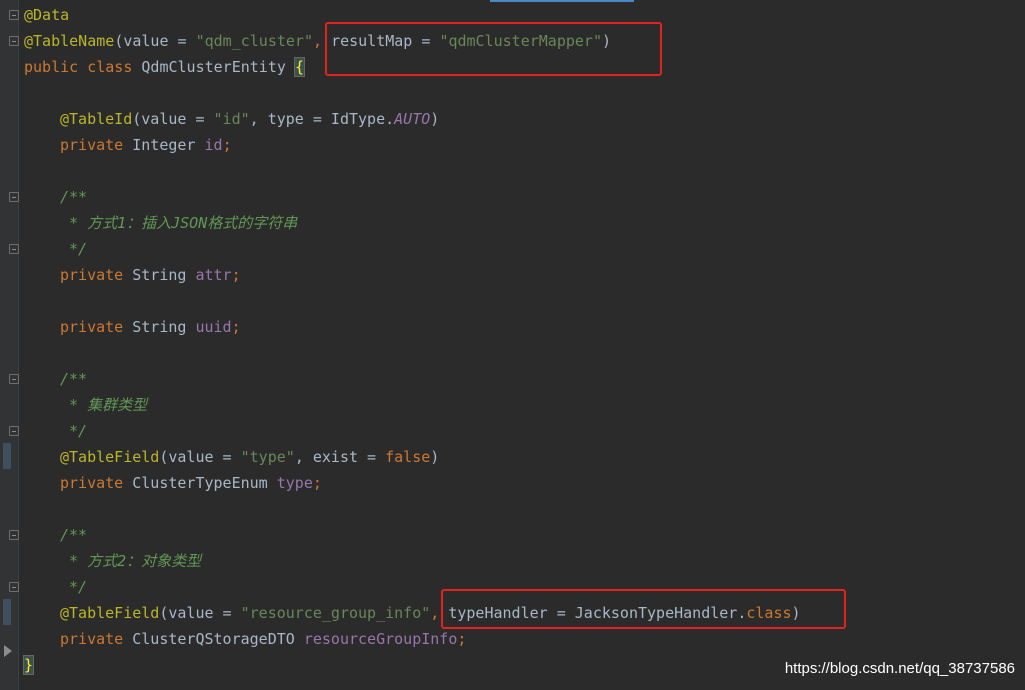 This screenshot has width=1025, height=690. Describe the element at coordinates (73, 379) in the screenshot. I see `code-line-15: /**` at that location.